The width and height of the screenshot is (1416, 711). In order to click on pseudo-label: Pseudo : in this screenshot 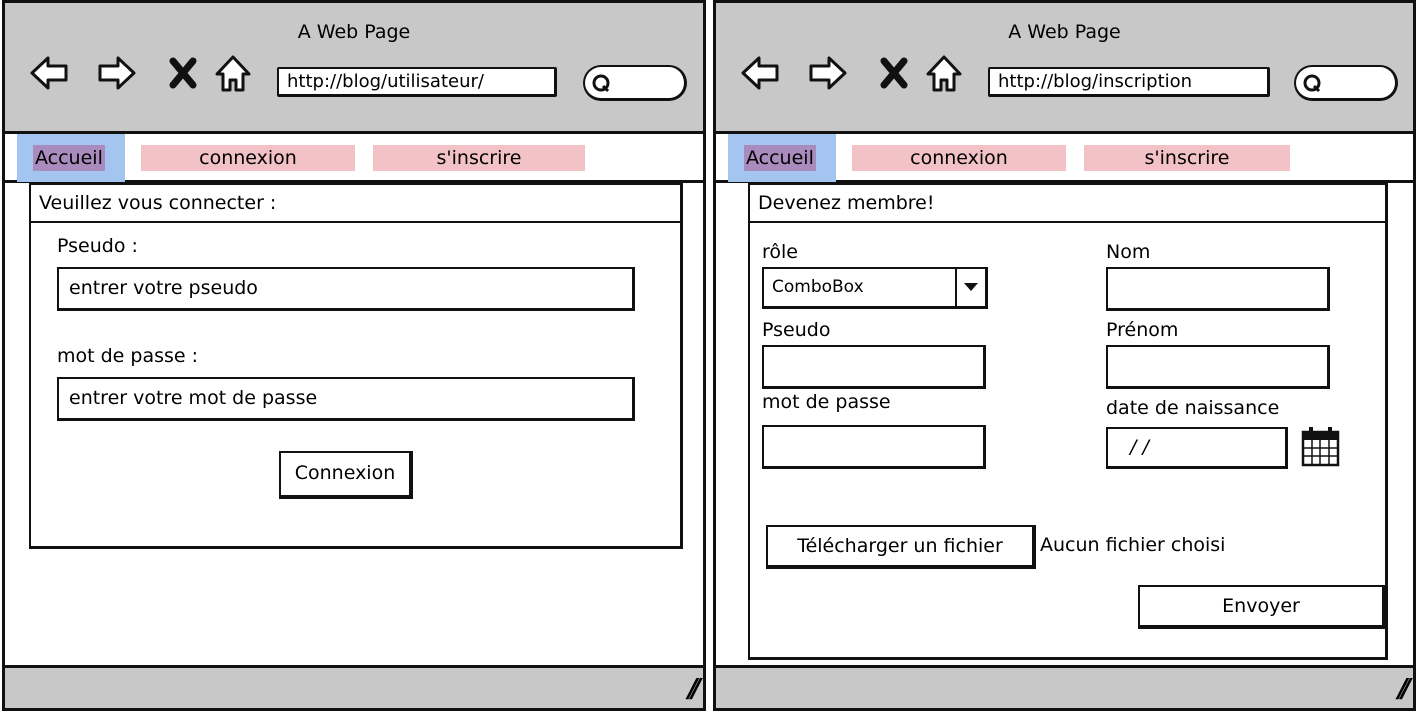, I will do `click(97, 246)`.